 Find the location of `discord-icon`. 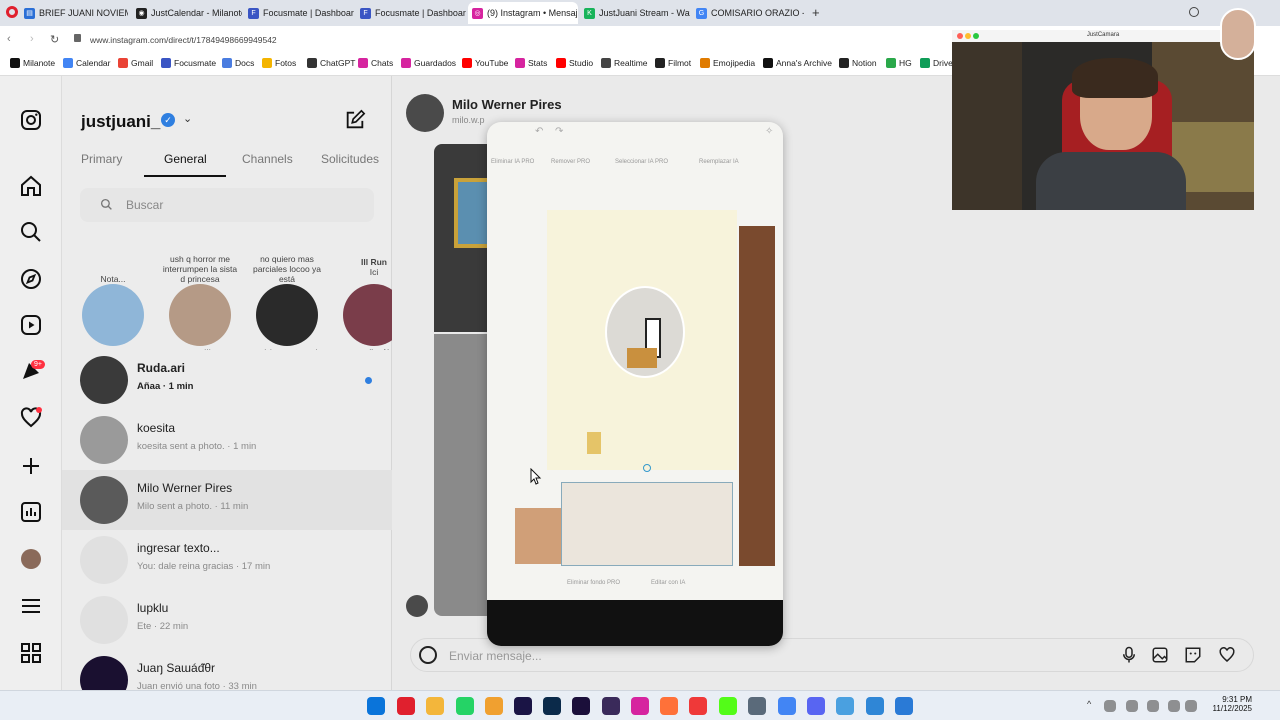

discord-icon is located at coordinates (816, 706).